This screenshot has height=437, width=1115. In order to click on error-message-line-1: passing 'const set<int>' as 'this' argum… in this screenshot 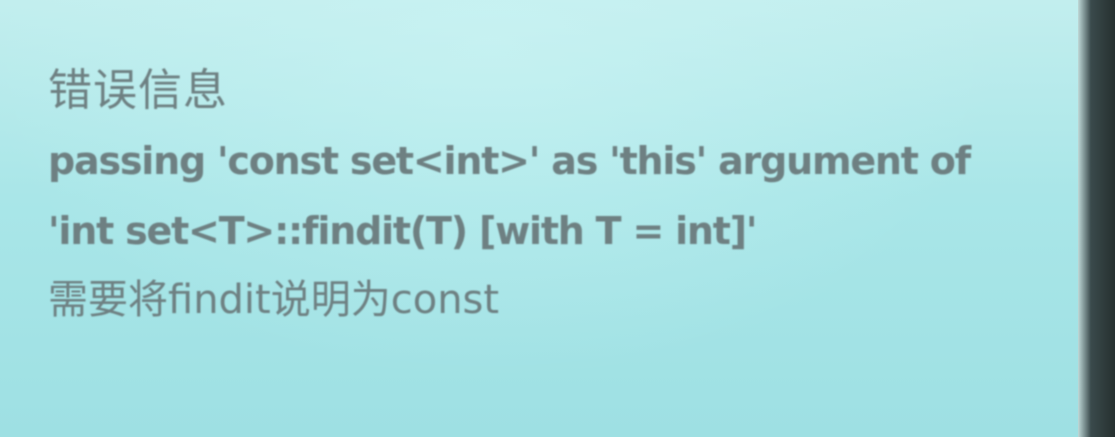, I will do `click(509, 161)`.